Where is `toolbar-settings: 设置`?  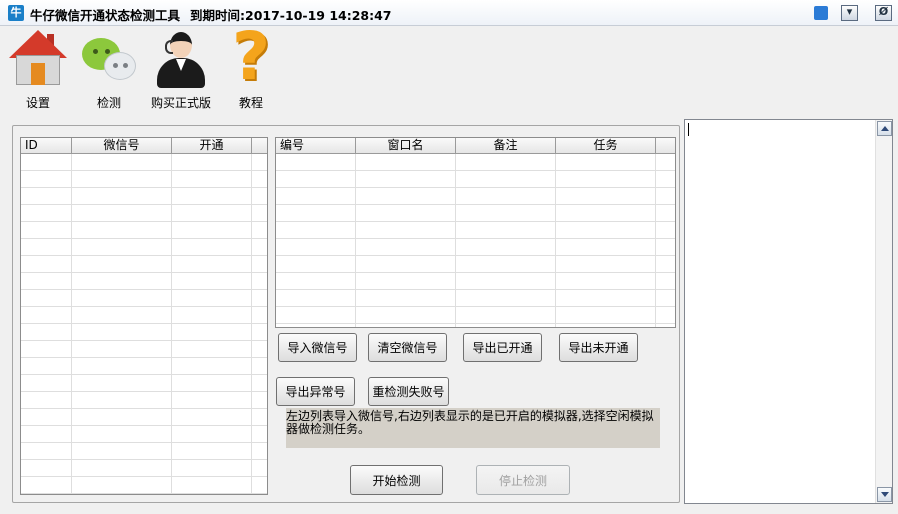
toolbar-settings: 设置 is located at coordinates (38, 69).